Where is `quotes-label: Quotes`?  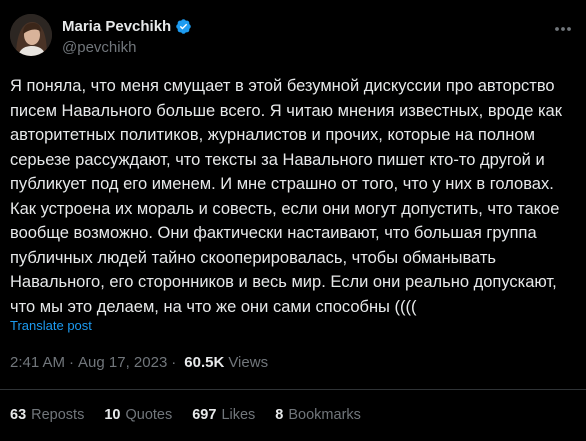
quotes-label: Quotes is located at coordinates (149, 415).